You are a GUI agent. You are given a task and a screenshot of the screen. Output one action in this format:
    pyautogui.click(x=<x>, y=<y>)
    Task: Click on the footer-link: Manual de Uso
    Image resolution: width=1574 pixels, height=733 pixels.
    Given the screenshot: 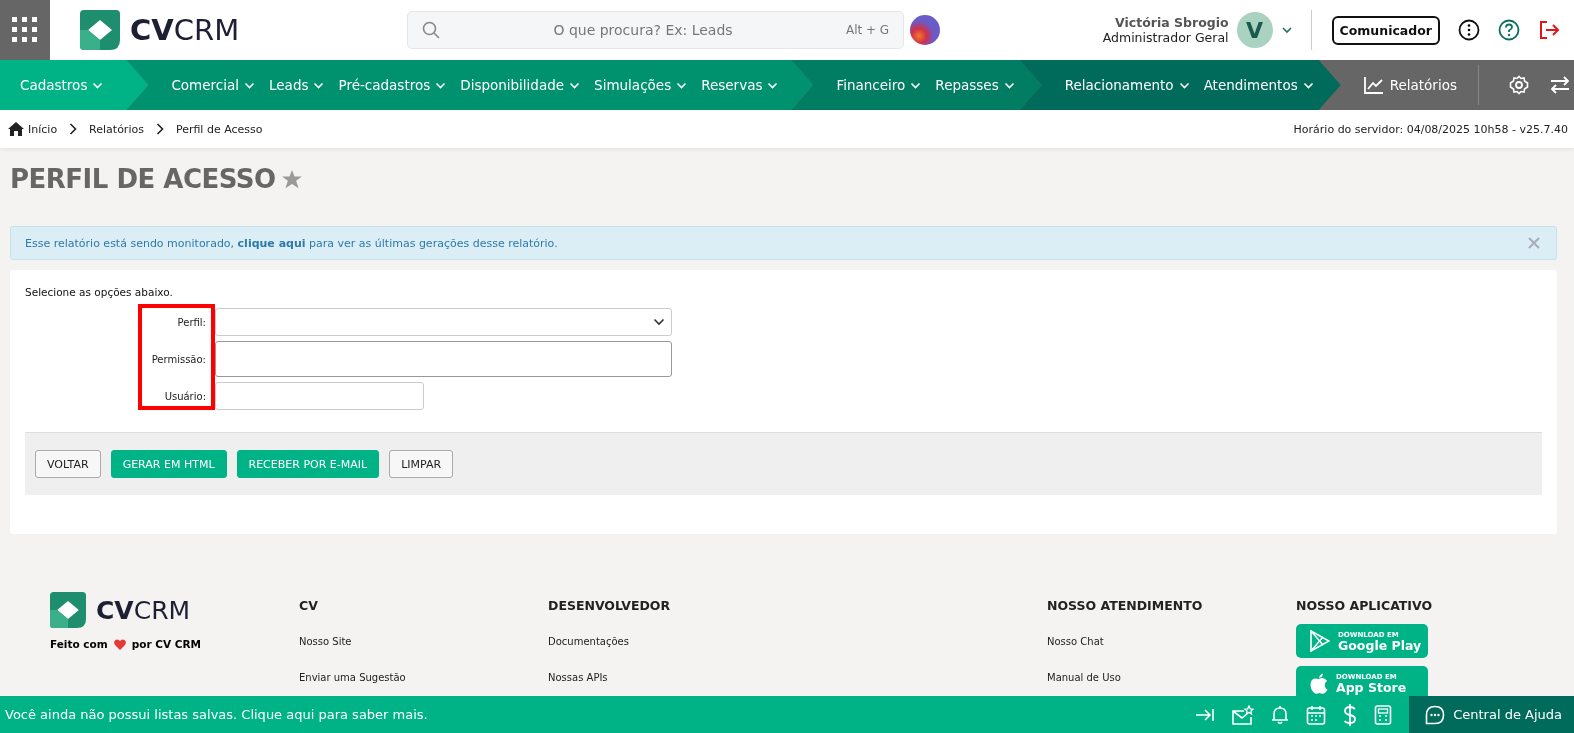 What is the action you would take?
    pyautogui.click(x=1171, y=677)
    